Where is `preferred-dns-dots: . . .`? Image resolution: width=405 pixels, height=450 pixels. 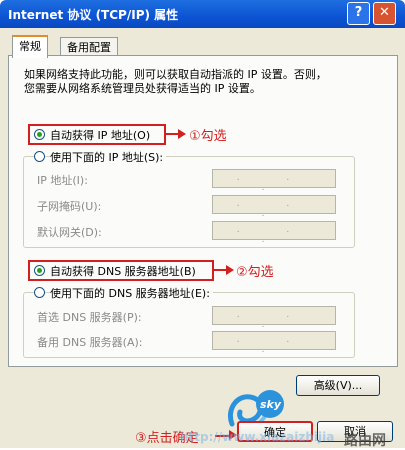 preferred-dns-dots: . . . is located at coordinates (274, 320).